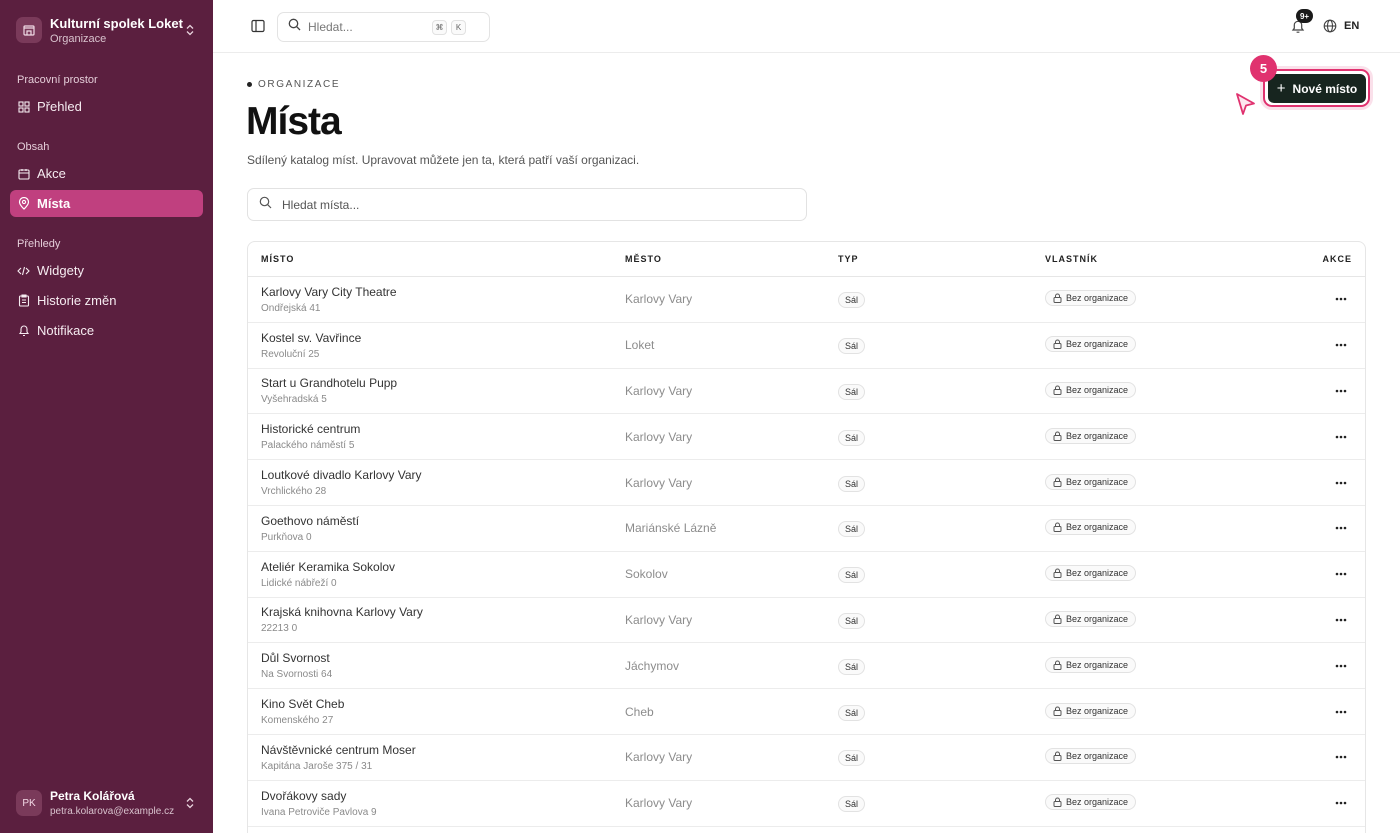 This screenshot has height=833, width=1400. What do you see at coordinates (1317, 88) in the screenshot?
I see `new-place-button: + Nové místo` at bounding box center [1317, 88].